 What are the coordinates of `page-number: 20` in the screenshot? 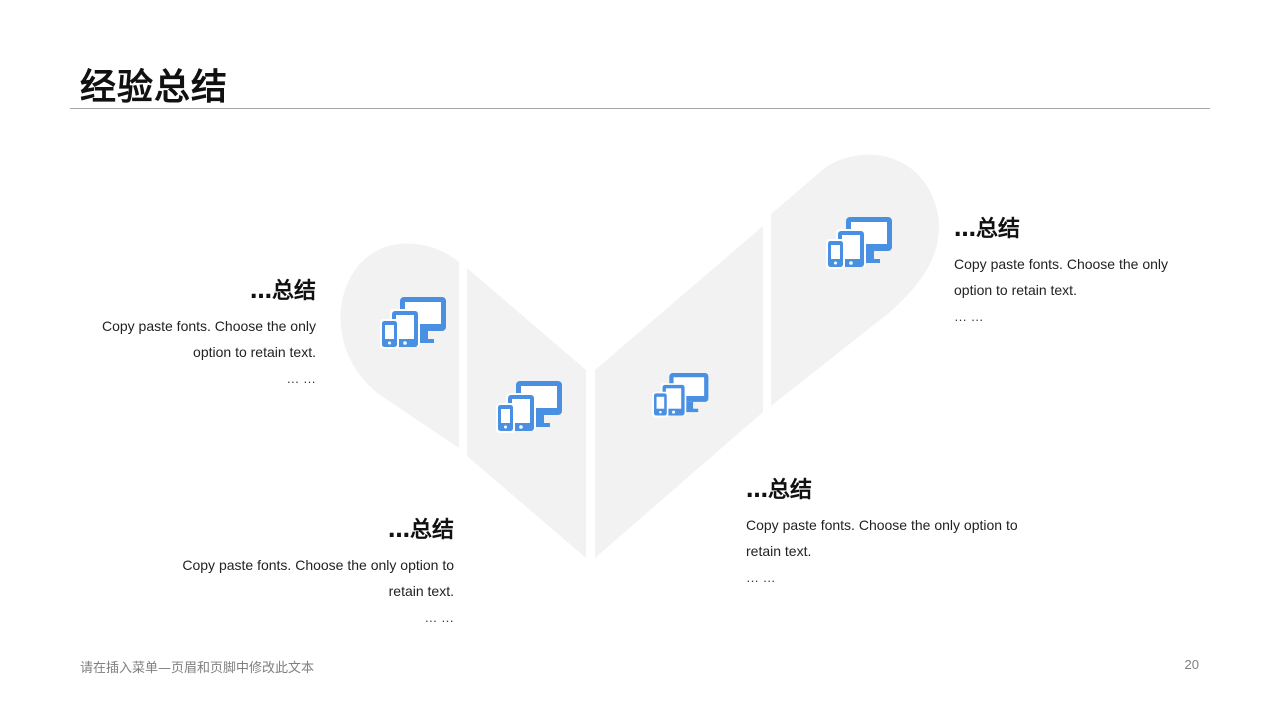 It's located at (1191, 664).